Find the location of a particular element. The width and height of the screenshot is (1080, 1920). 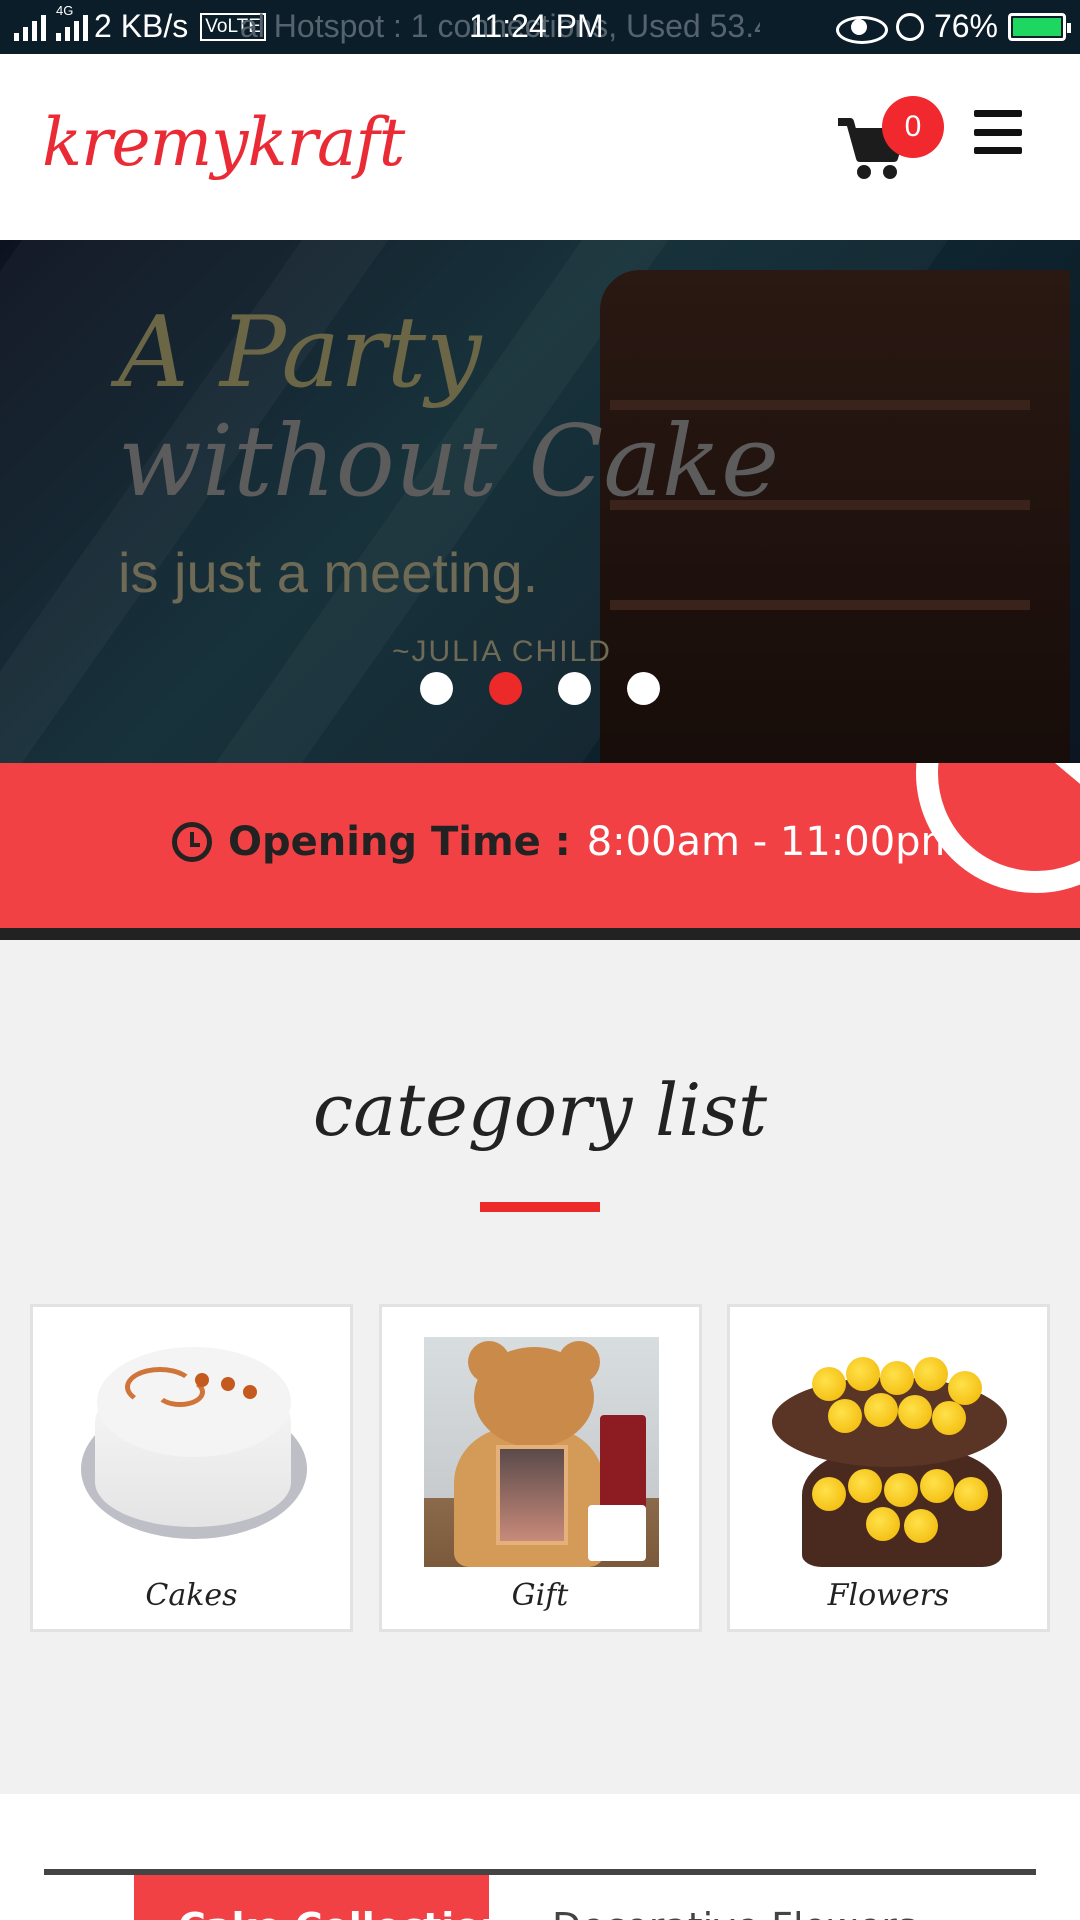

title-underline is located at coordinates (540, 1207).